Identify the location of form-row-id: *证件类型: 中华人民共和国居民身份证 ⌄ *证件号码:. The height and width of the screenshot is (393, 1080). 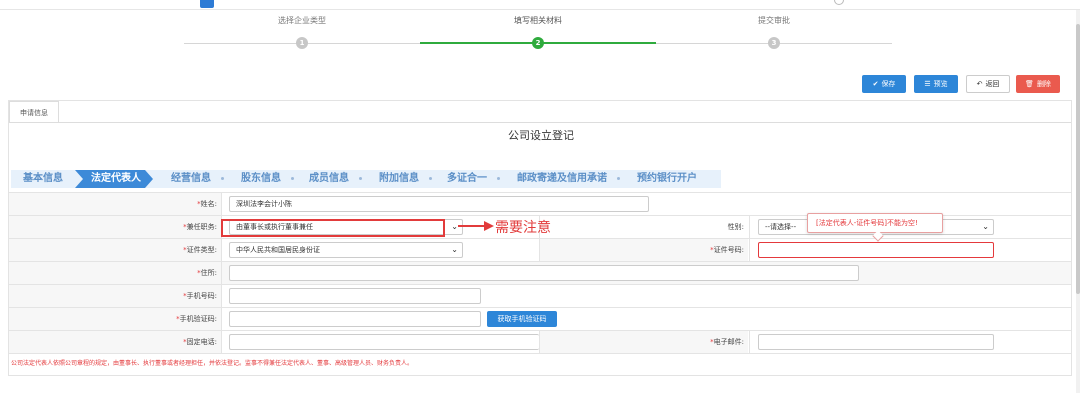
(540, 249).